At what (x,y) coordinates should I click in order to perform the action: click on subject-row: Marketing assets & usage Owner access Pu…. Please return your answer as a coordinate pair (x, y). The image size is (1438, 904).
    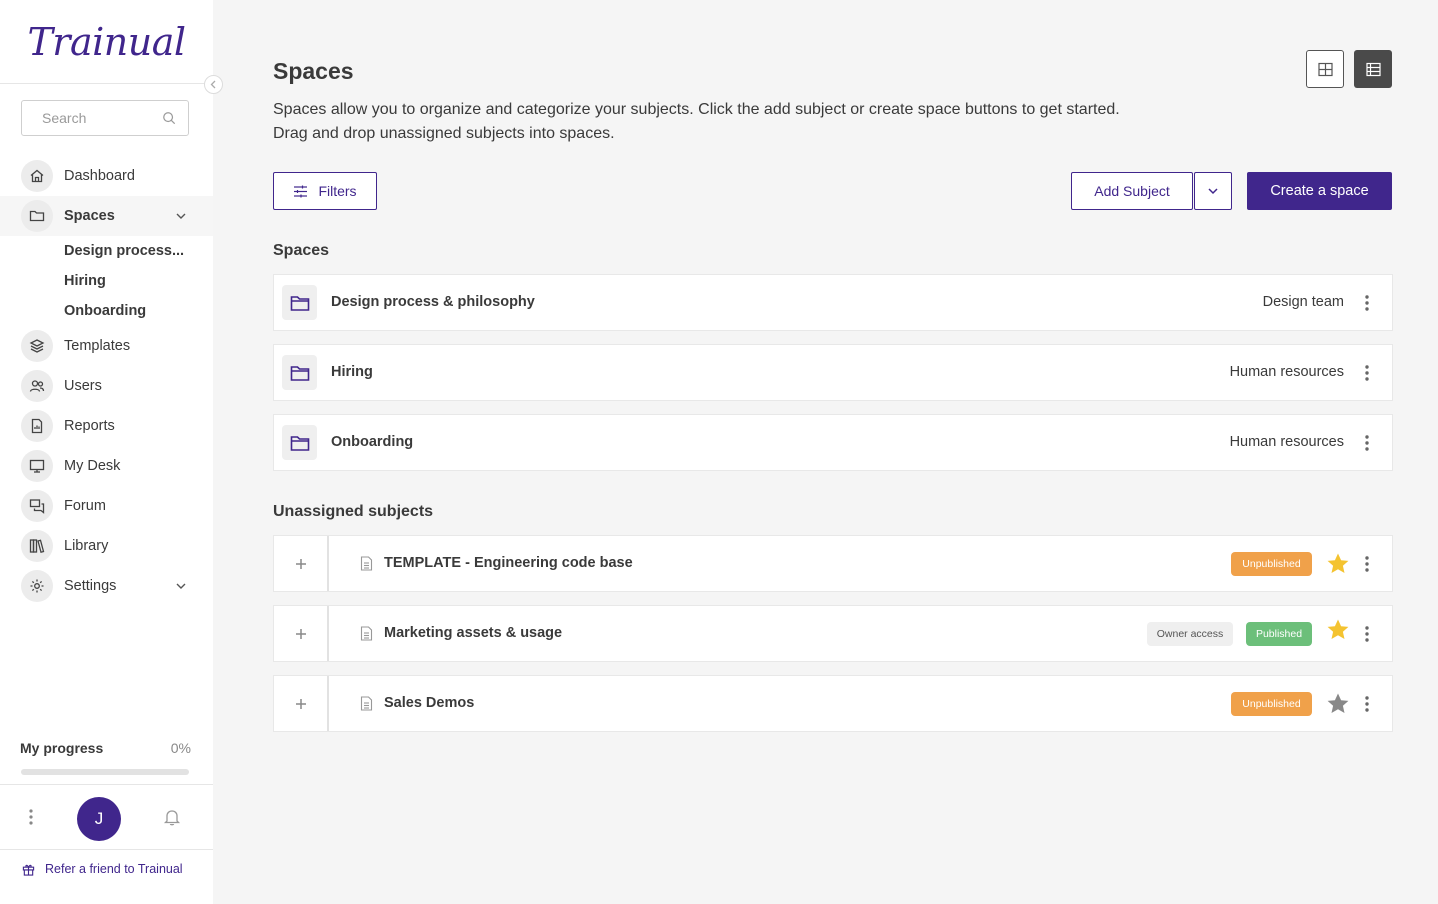
    Looking at the image, I should click on (833, 633).